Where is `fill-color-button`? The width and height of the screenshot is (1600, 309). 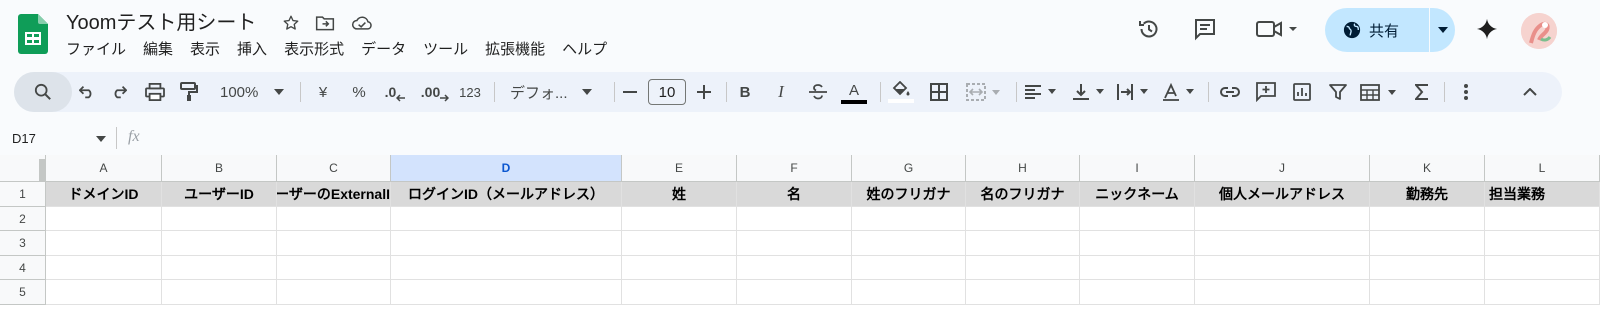 fill-color-button is located at coordinates (901, 92).